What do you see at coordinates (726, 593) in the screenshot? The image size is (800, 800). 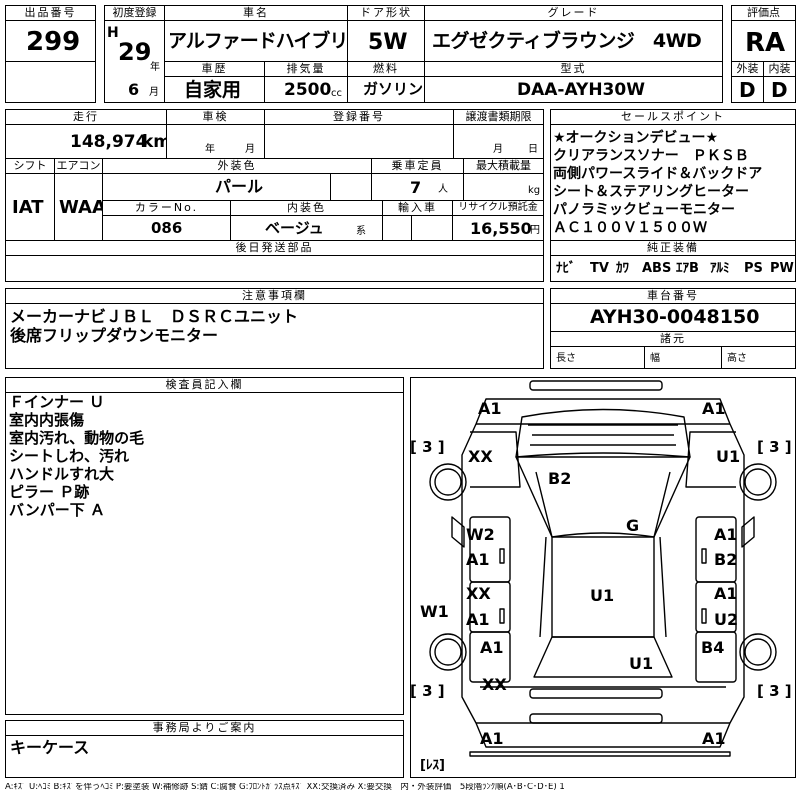 I see `mark-r-rear-door: A1` at bounding box center [726, 593].